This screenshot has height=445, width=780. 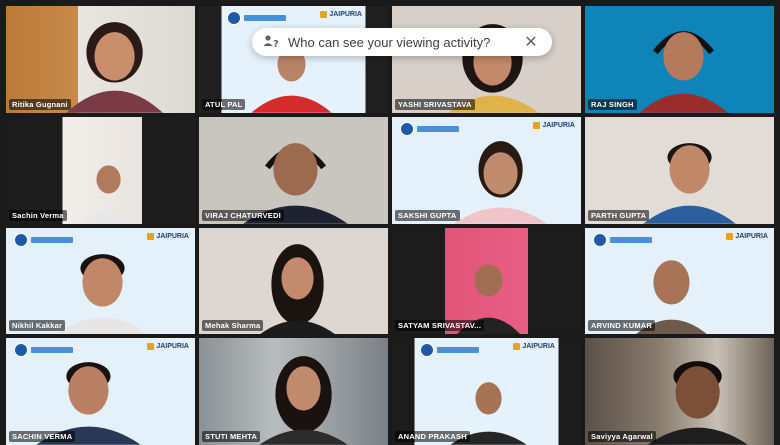 I want to click on close-icon: ✕, so click(x=531, y=42).